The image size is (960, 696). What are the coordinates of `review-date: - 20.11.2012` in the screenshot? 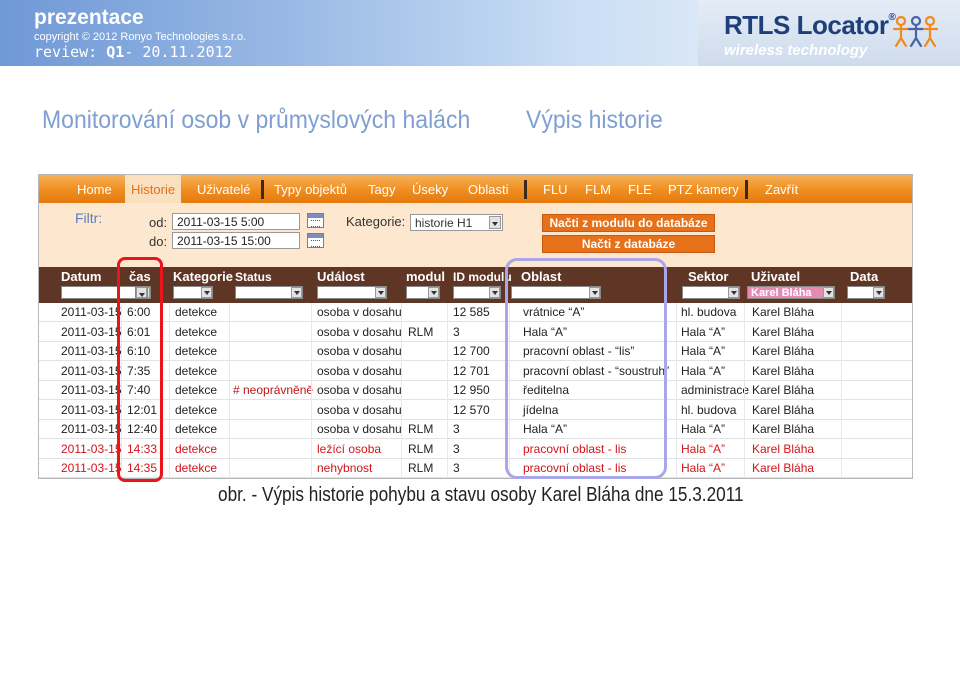 It's located at (178, 52).